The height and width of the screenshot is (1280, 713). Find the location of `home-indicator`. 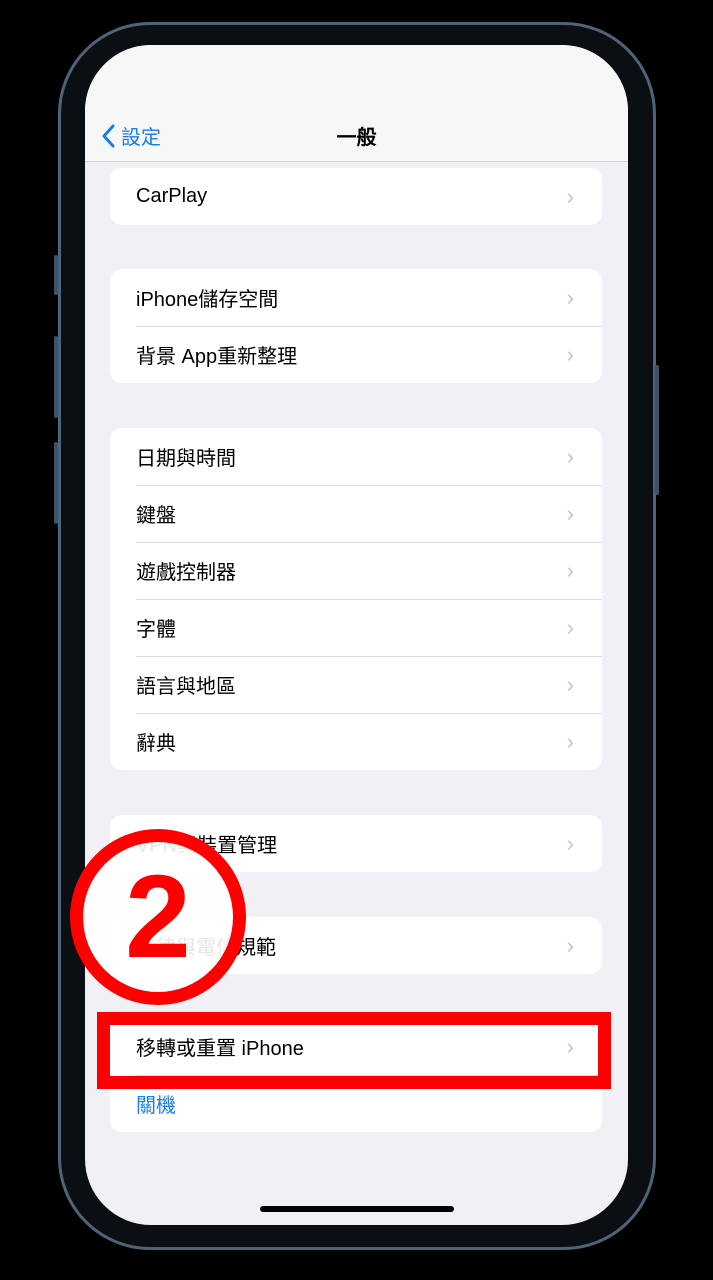

home-indicator is located at coordinates (357, 1209).